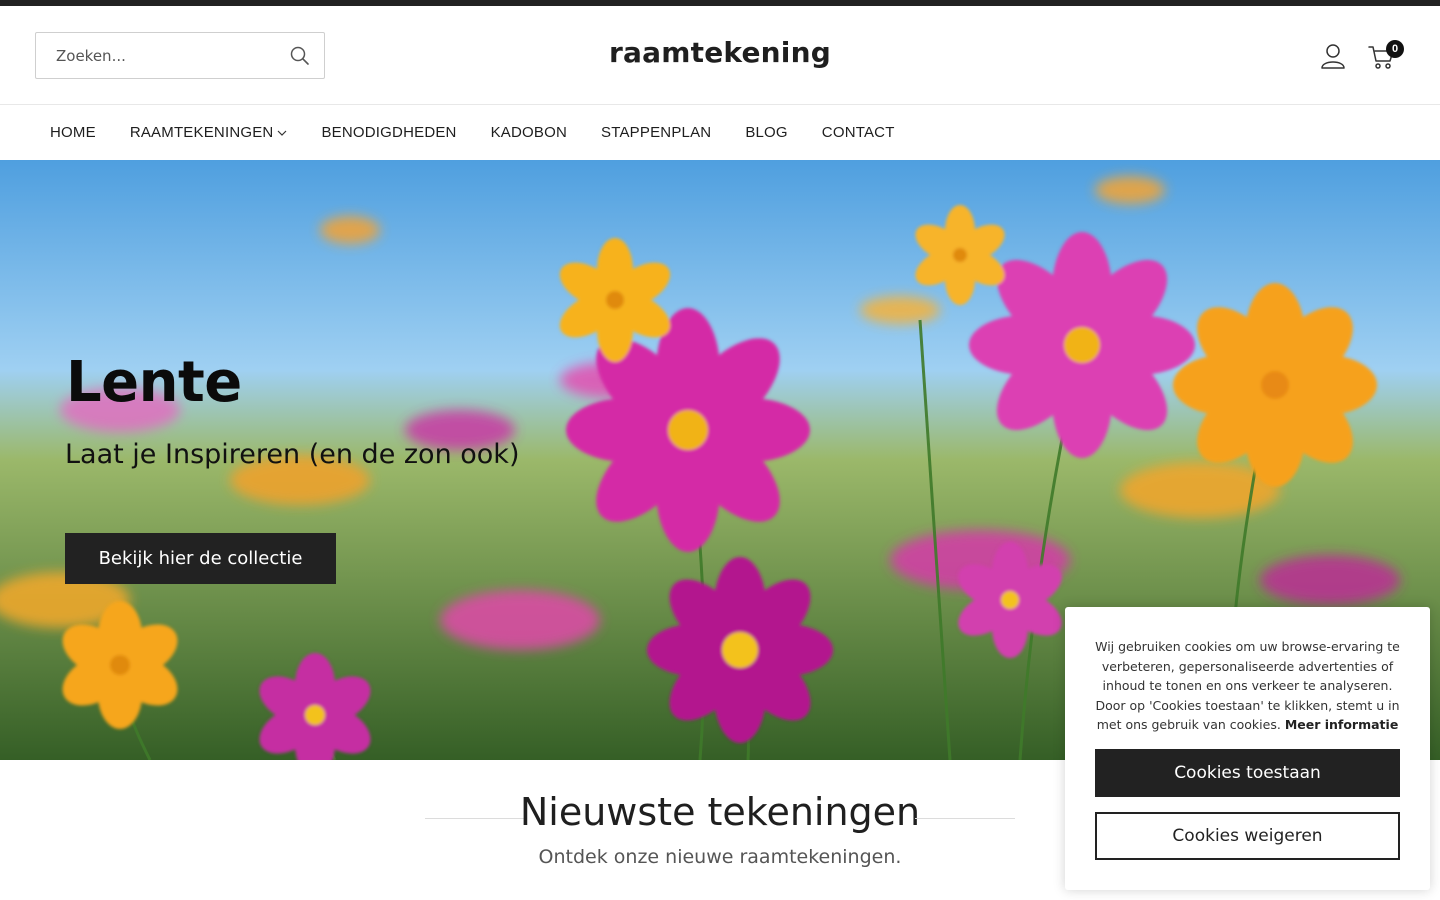 This screenshot has width=1440, height=900. Describe the element at coordinates (200, 558) in the screenshot. I see `view-collection-button: Bekijk hier de collectie` at that location.